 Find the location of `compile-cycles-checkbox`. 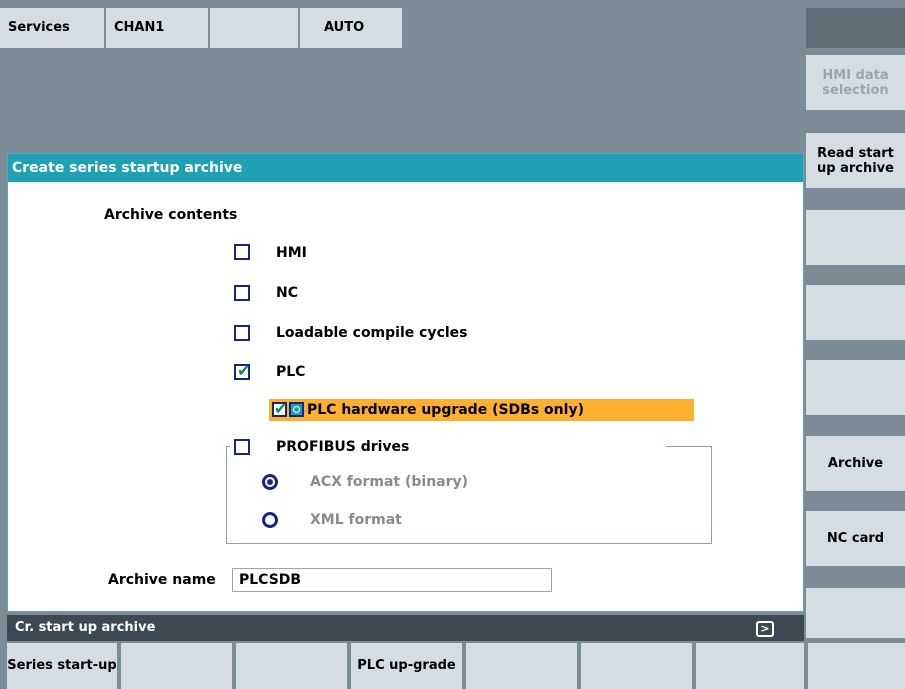

compile-cycles-checkbox is located at coordinates (242, 333).